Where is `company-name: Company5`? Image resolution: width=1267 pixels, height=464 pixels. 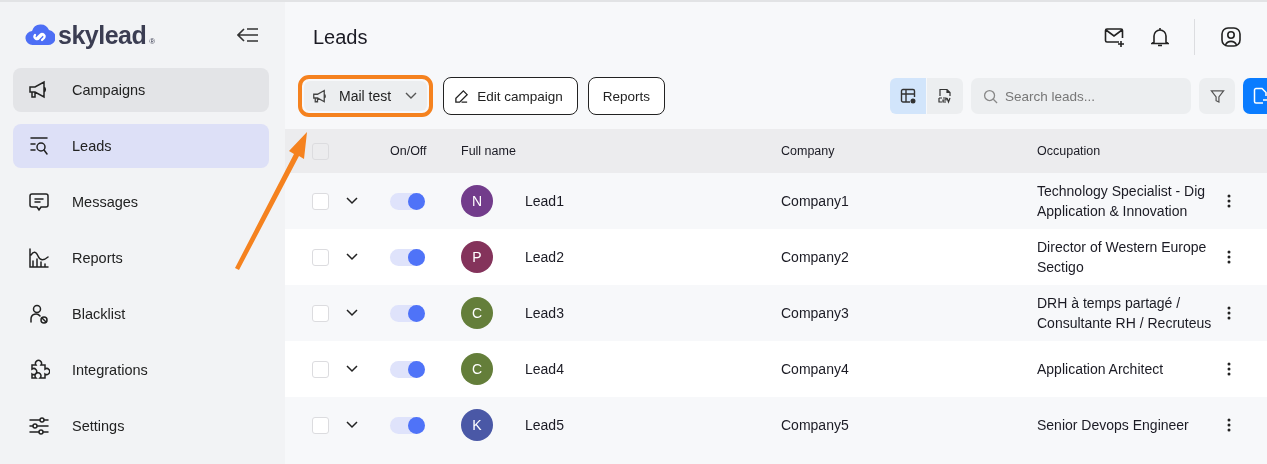 company-name: Company5 is located at coordinates (815, 425).